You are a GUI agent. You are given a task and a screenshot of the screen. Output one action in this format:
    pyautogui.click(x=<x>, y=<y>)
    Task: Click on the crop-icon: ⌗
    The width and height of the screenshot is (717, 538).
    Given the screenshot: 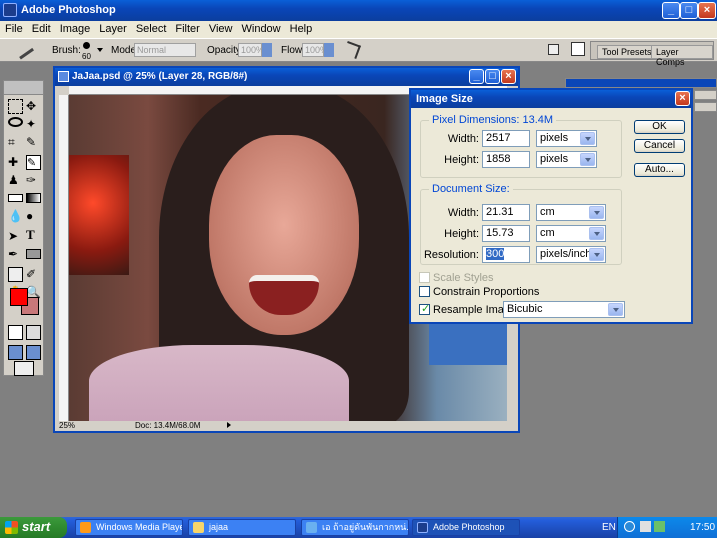 What is the action you would take?
    pyautogui.click(x=15, y=142)
    